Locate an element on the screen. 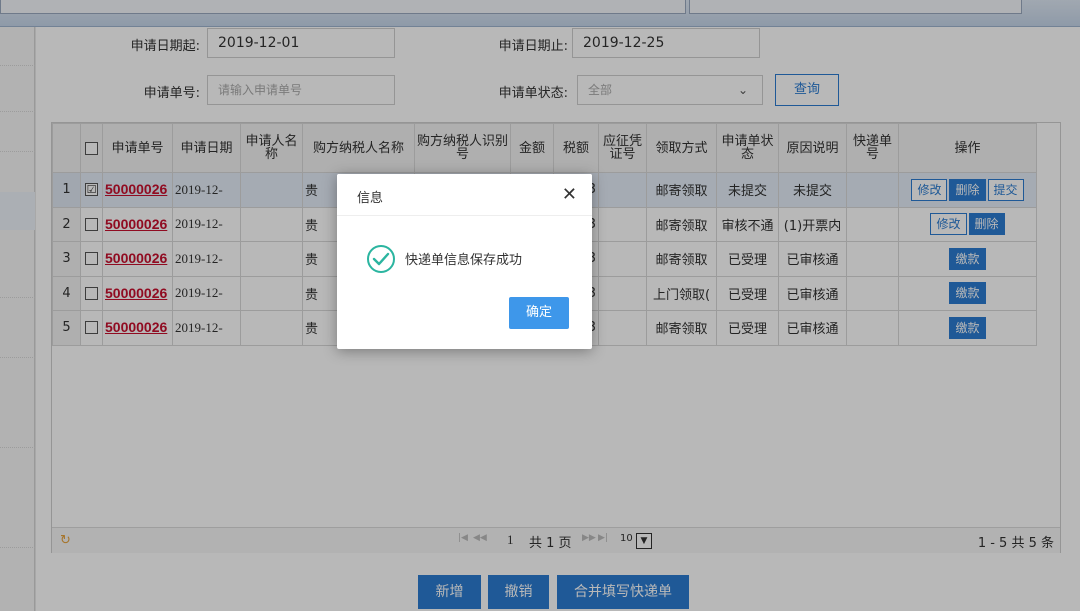 The image size is (1080, 611). dialog-message: 快递单信息保存成功 is located at coordinates (464, 260).